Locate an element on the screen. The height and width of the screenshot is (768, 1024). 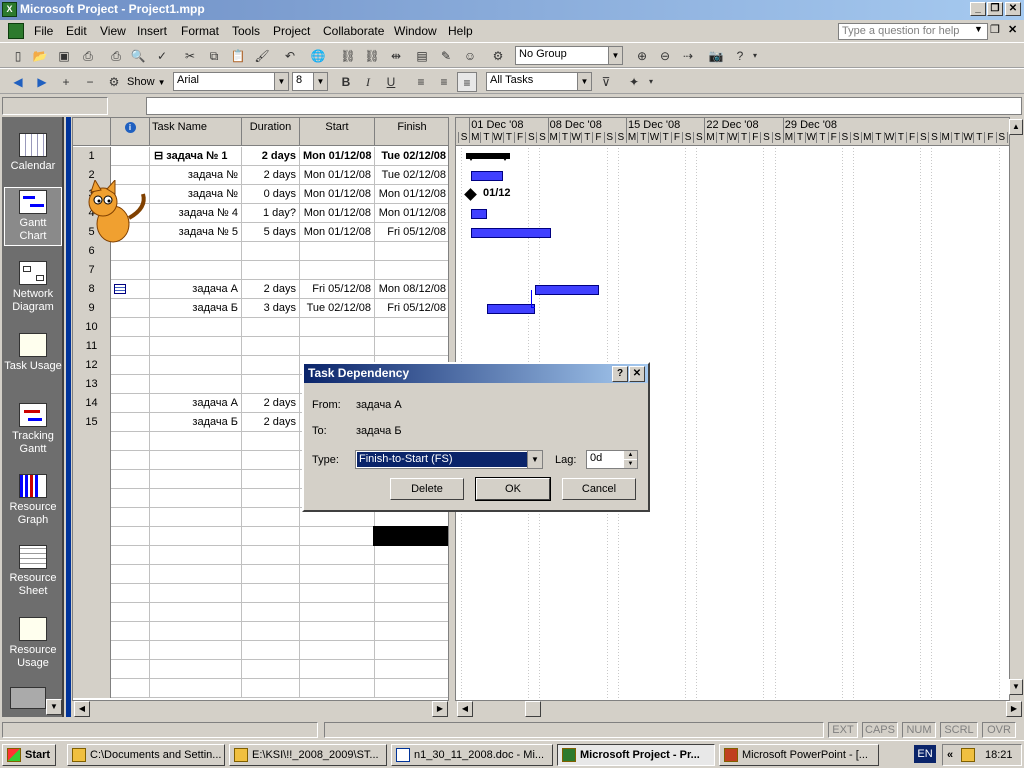
cancel-button: Cancel is located at coordinates (599, 489).